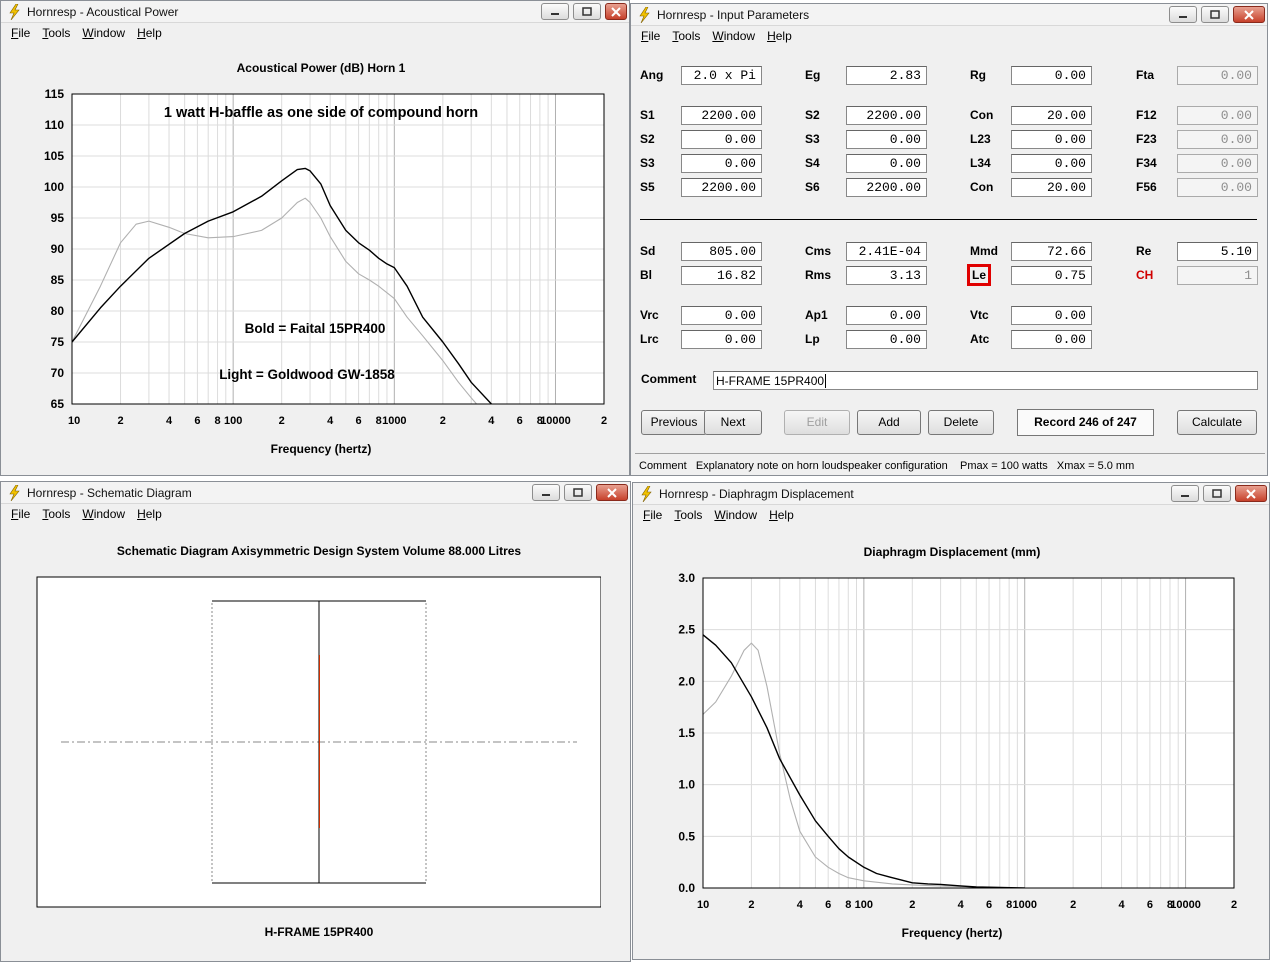  I want to click on param-field-eg: 2.83, so click(886, 75).